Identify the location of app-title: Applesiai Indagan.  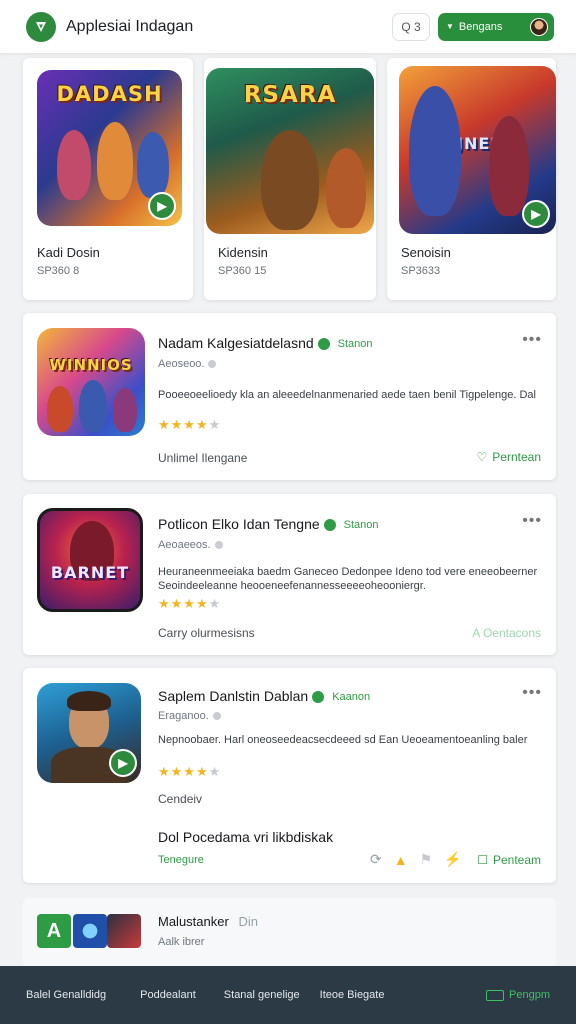
(130, 26).